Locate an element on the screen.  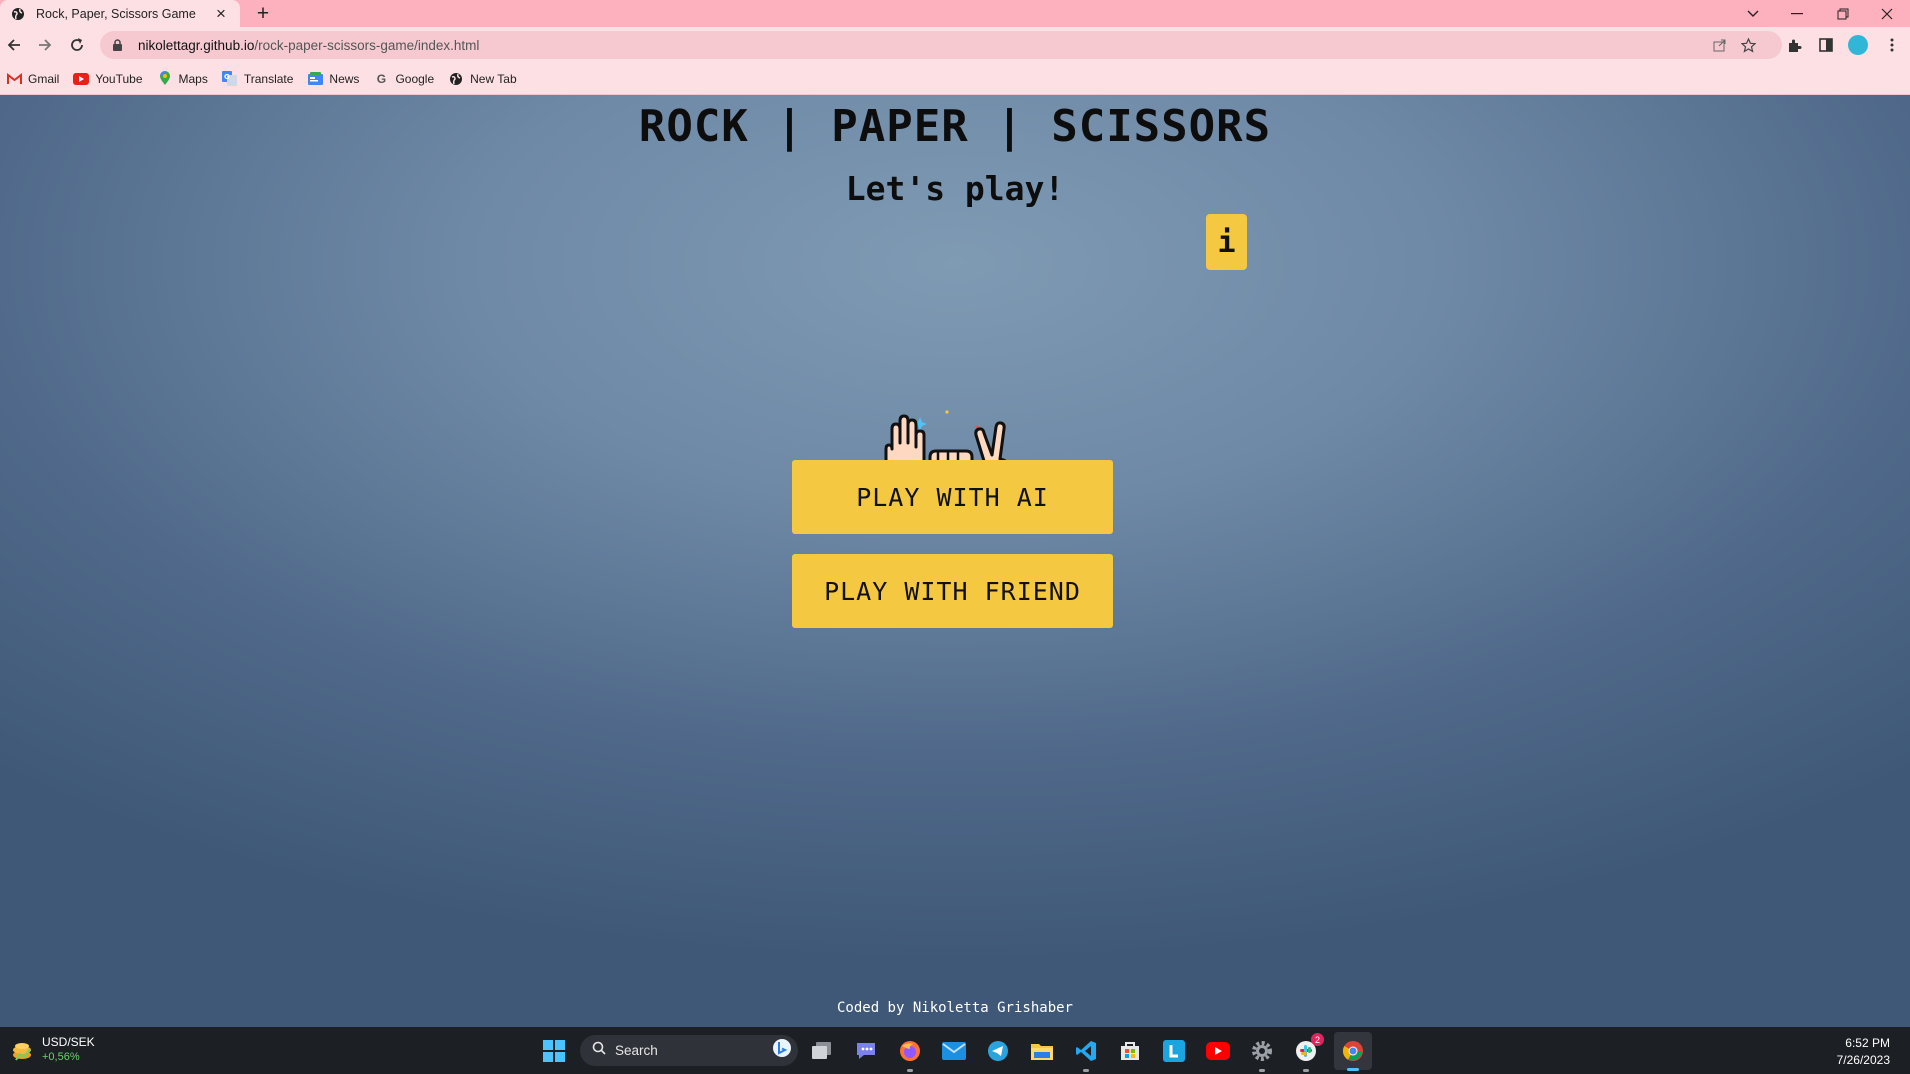
page-subtitle: Let's play! is located at coordinates (955, 188).